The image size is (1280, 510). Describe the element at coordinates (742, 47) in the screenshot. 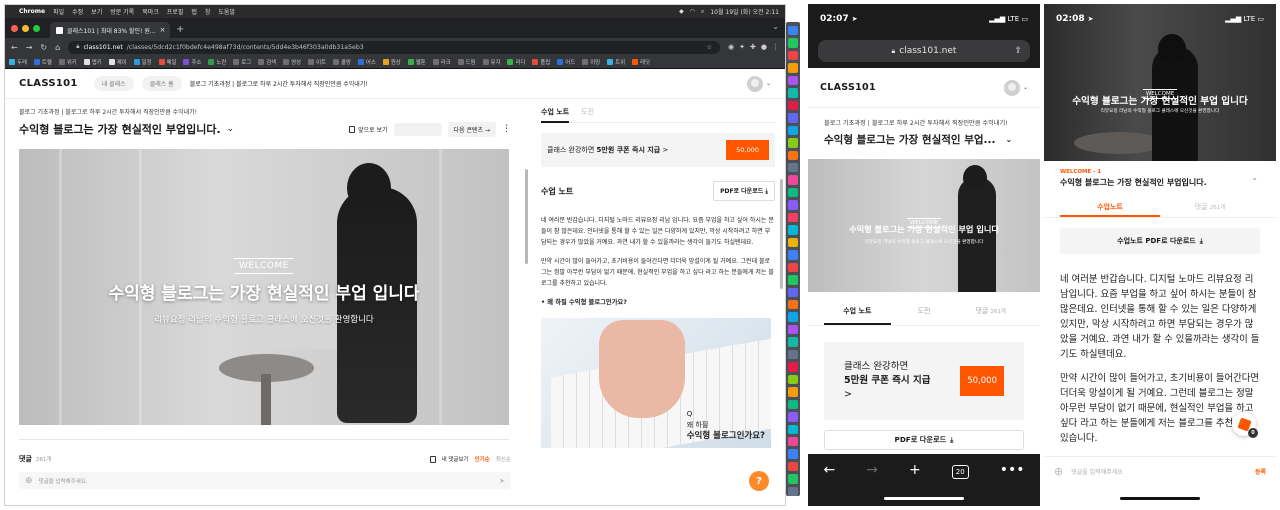

I see `extension-pin-icon: ✦` at that location.